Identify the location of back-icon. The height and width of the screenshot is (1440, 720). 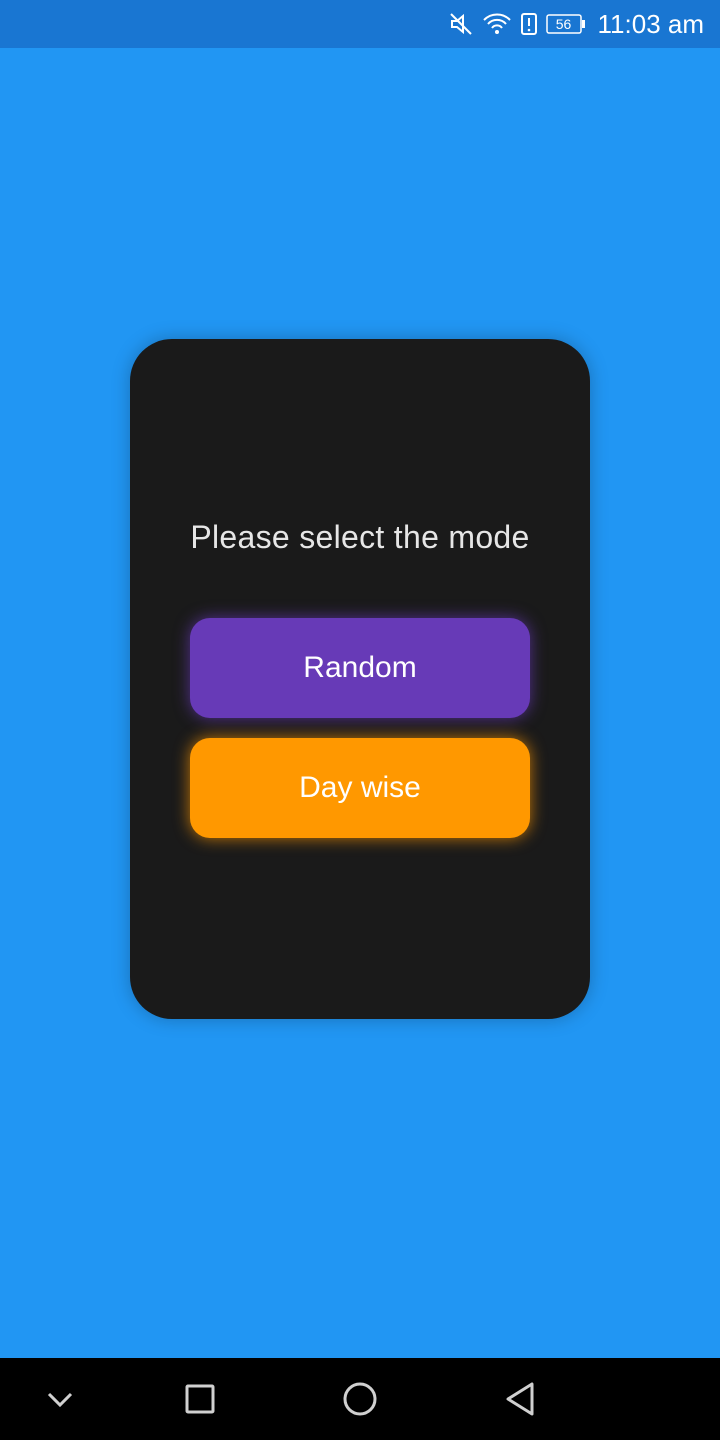
(520, 1399).